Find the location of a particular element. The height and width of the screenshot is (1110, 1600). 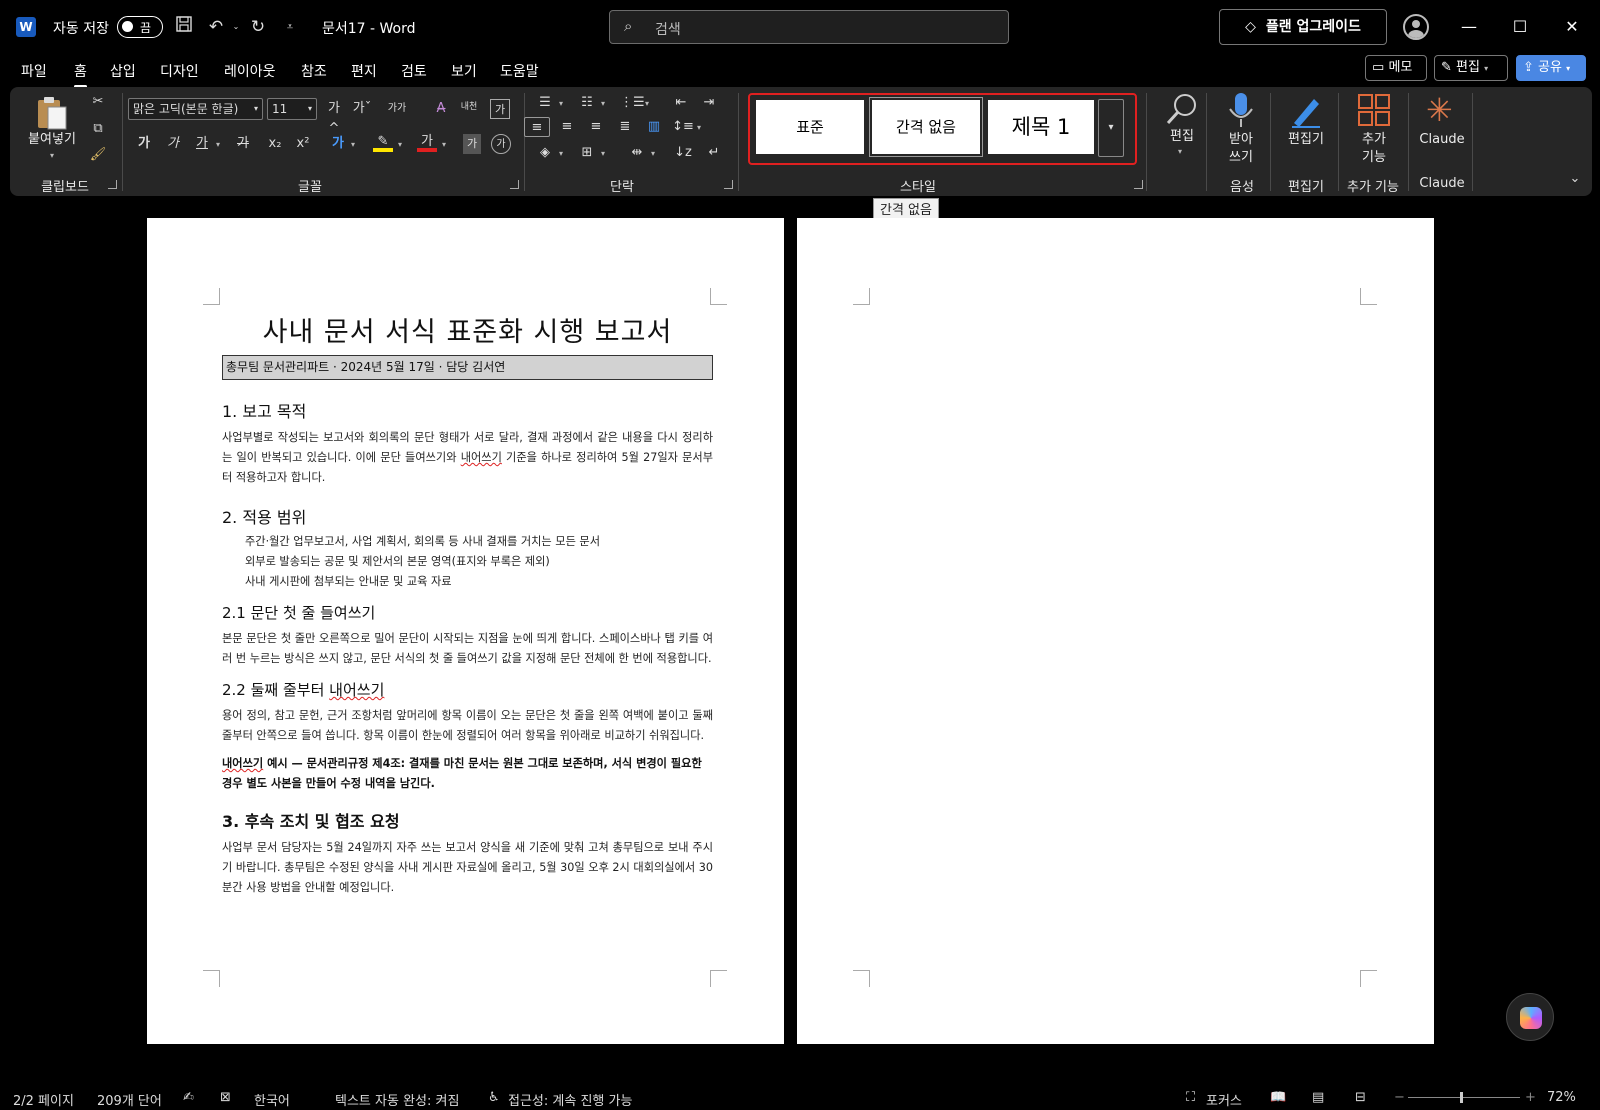

shrink-font-icon: 가ˇ is located at coordinates (362, 109).